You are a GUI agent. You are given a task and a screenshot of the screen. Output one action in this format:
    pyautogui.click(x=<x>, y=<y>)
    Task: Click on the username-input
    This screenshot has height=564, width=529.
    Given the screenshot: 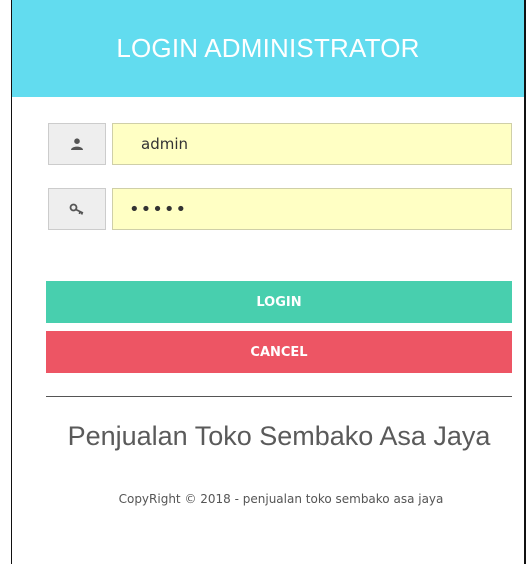 What is the action you would take?
    pyautogui.click(x=312, y=144)
    